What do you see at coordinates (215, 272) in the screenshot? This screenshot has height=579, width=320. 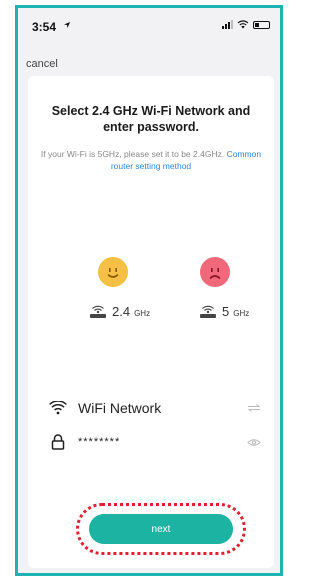 I see `sad-face-icon` at bounding box center [215, 272].